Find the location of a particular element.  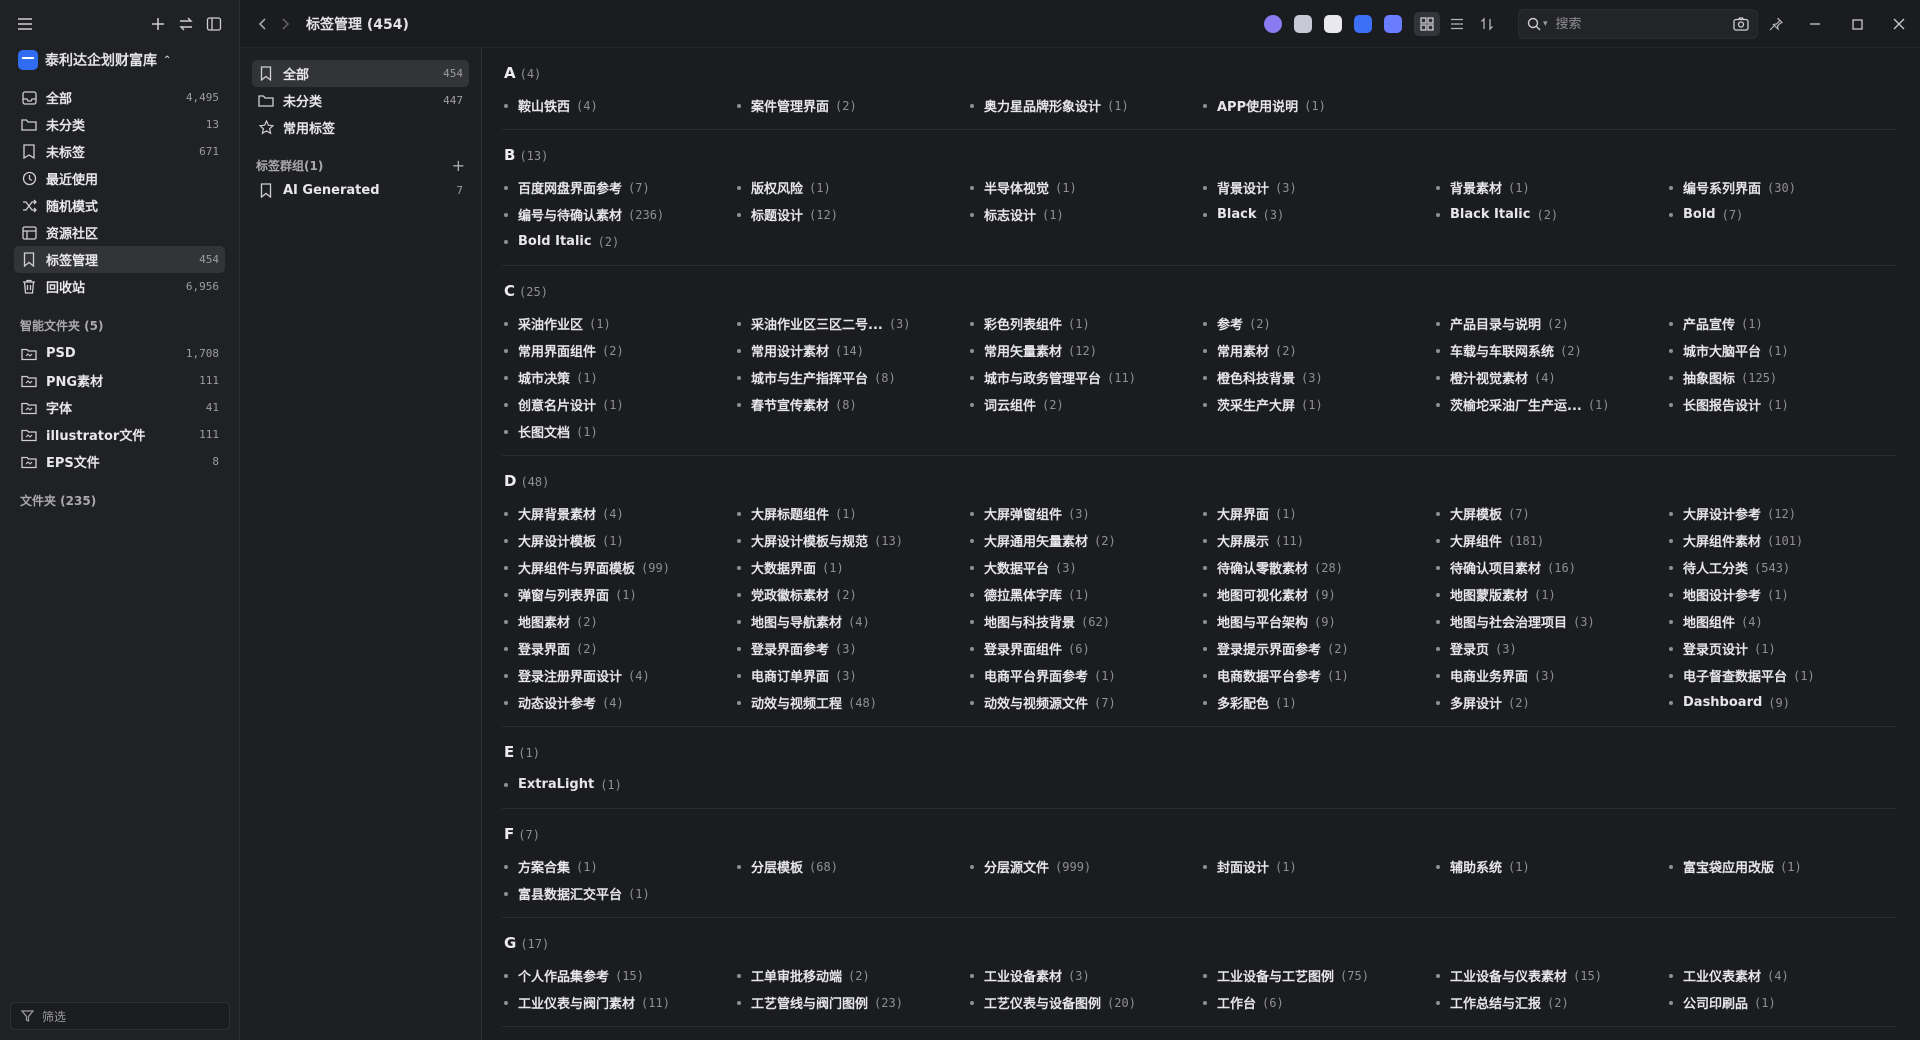

menu-icon is located at coordinates (25, 24).